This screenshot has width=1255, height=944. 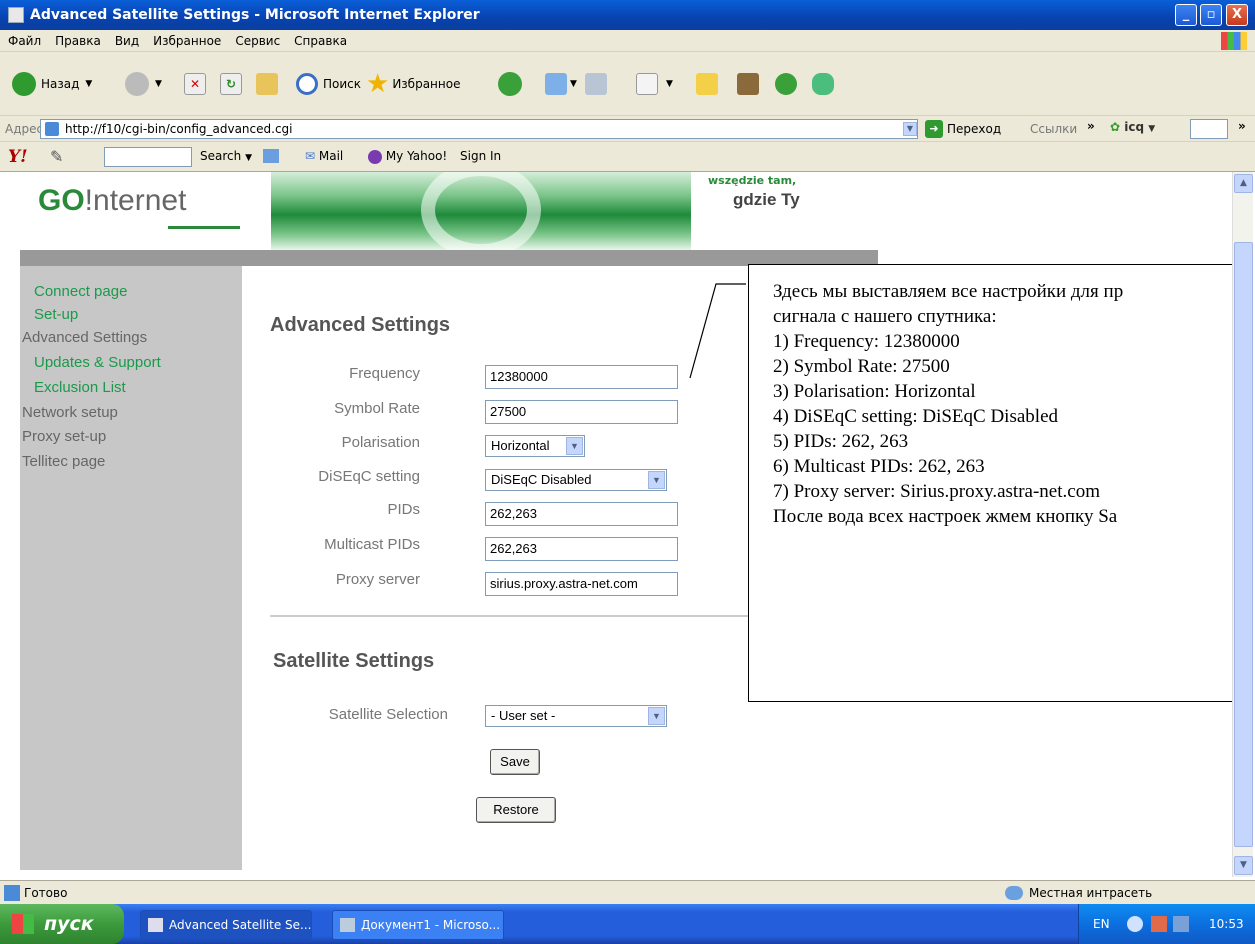 What do you see at coordinates (1243, 183) in the screenshot?
I see `scroll-up-icon: ▲` at bounding box center [1243, 183].